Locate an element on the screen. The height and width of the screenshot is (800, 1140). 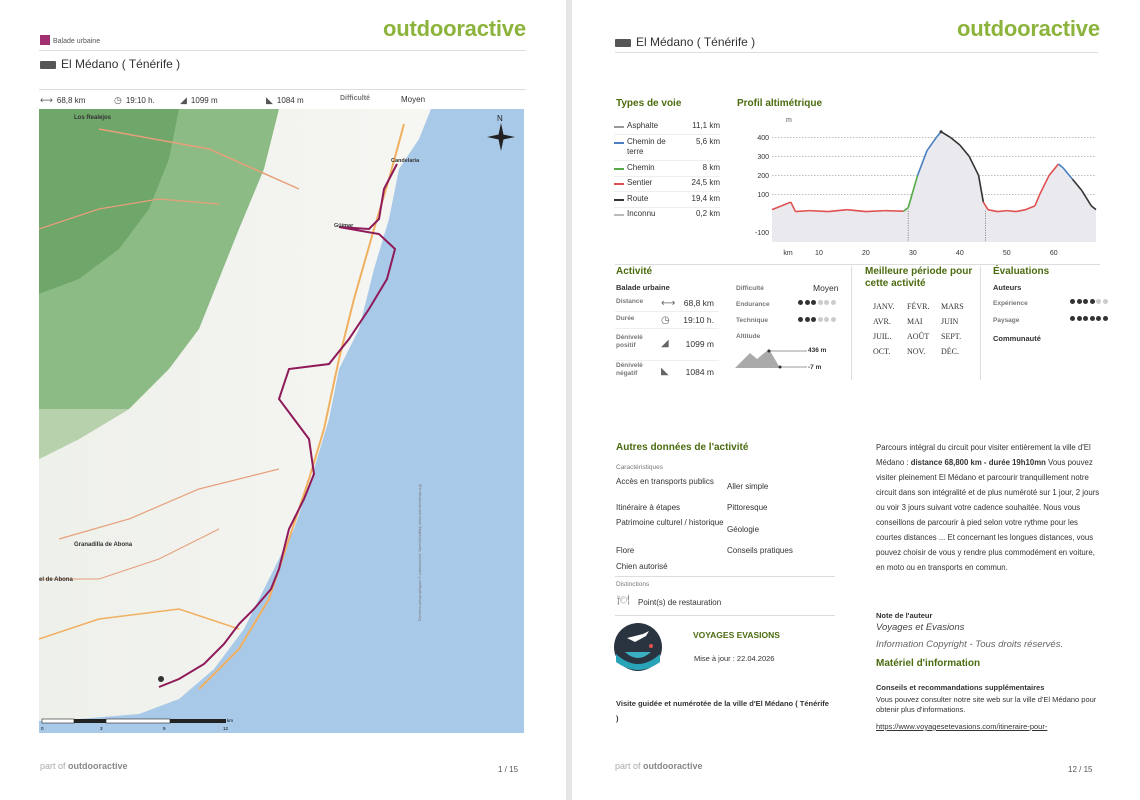
map-label-los-realejos: Los Realejos is located at coordinates (93, 118).